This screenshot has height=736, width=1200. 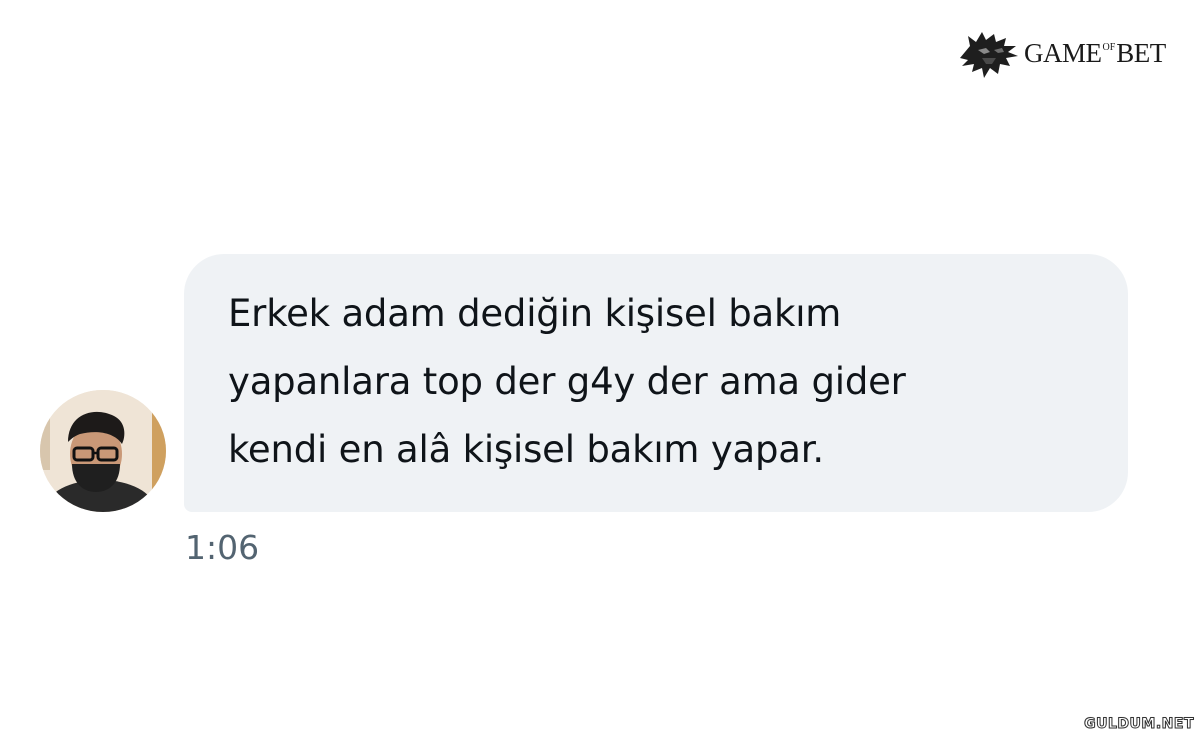 What do you see at coordinates (535, 313) in the screenshot?
I see `message-line: Erkek adam dediğin kişisel bakım` at bounding box center [535, 313].